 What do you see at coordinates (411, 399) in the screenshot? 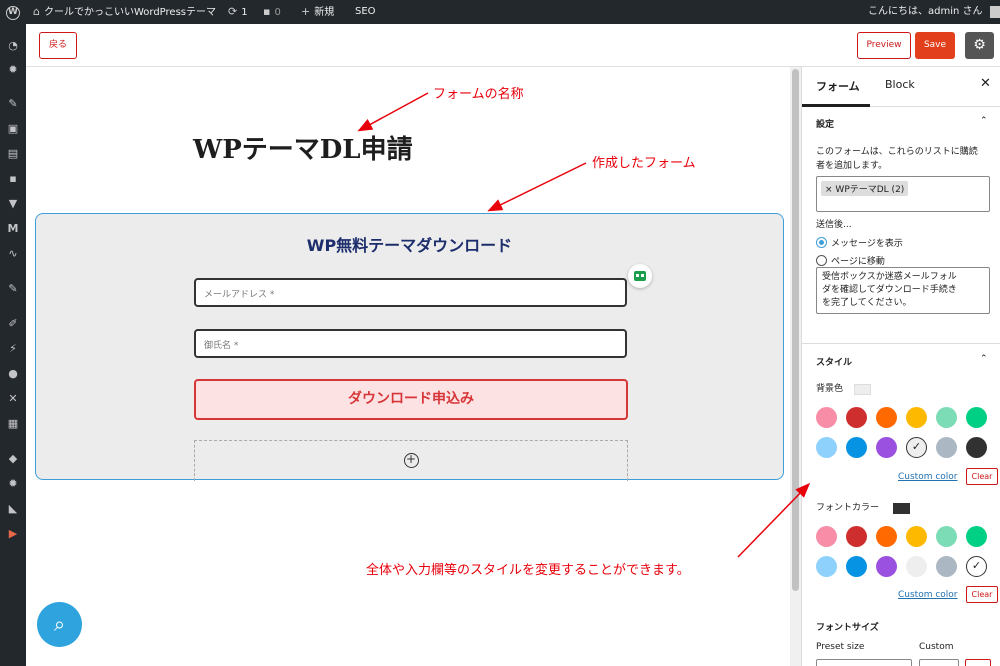
I see `download-submit-button: ダウンロード申込み` at bounding box center [411, 399].